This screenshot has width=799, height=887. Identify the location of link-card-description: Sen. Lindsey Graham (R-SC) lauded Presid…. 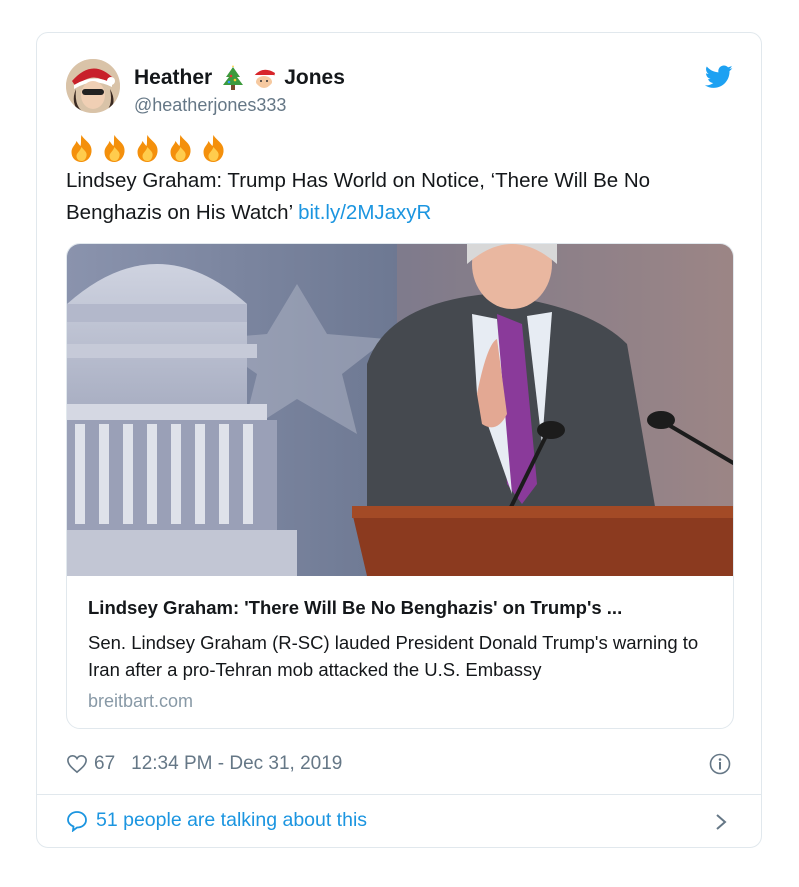
(393, 656).